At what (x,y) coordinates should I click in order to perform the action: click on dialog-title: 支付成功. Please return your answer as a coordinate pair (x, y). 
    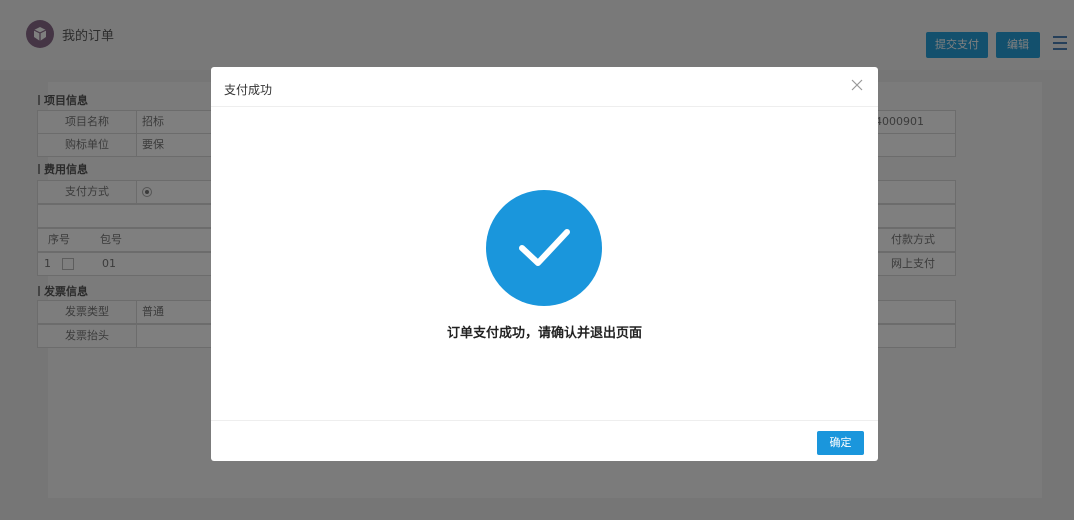
    Looking at the image, I should click on (248, 90).